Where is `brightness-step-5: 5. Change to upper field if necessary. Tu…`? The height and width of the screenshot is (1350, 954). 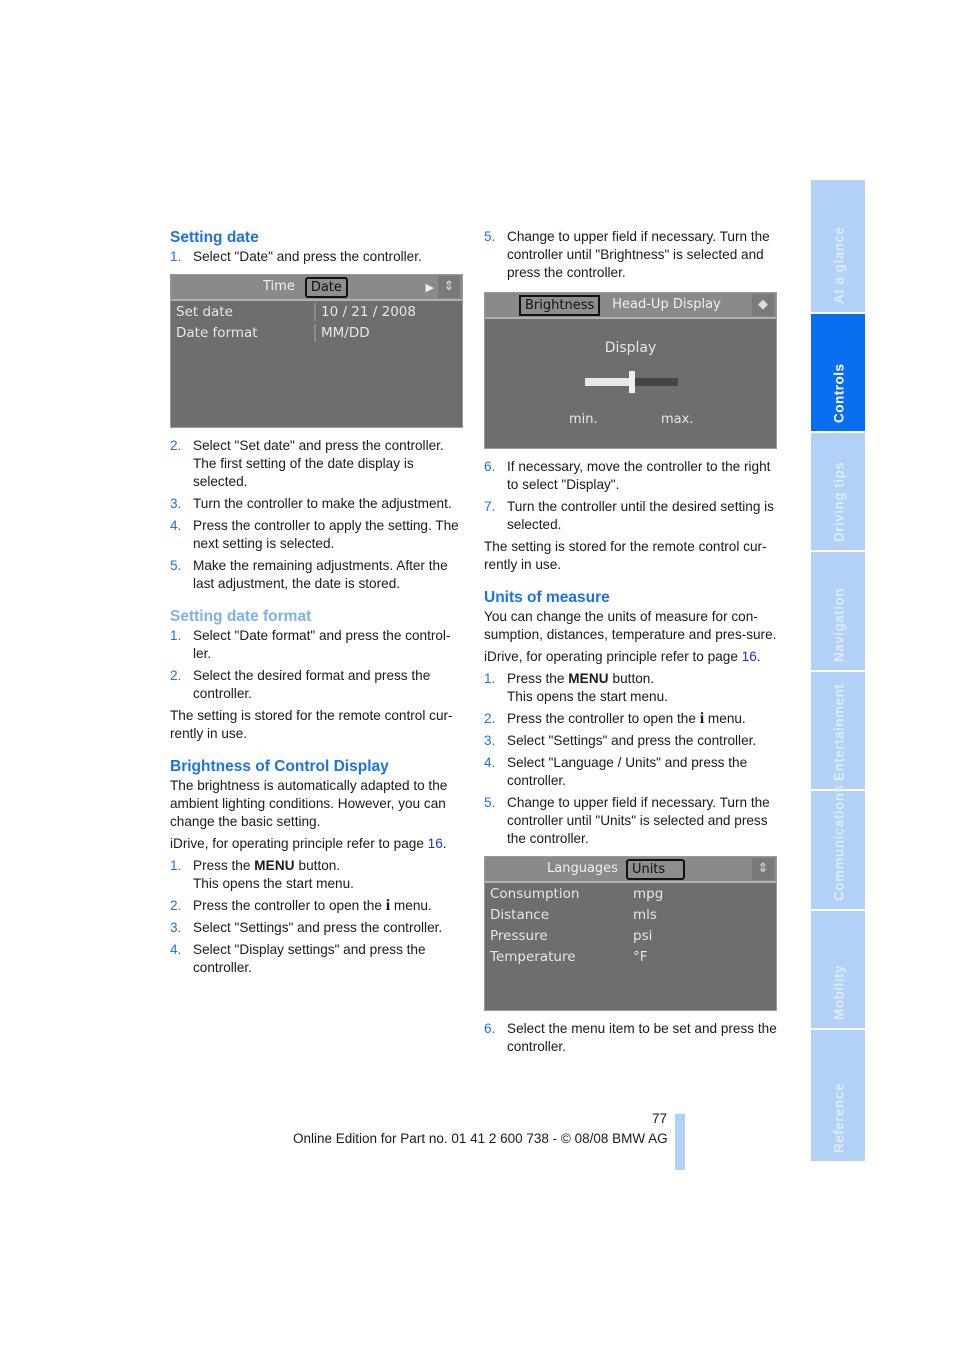 brightness-step-5: 5. Change to upper field if necessary. Tu… is located at coordinates (631, 255).